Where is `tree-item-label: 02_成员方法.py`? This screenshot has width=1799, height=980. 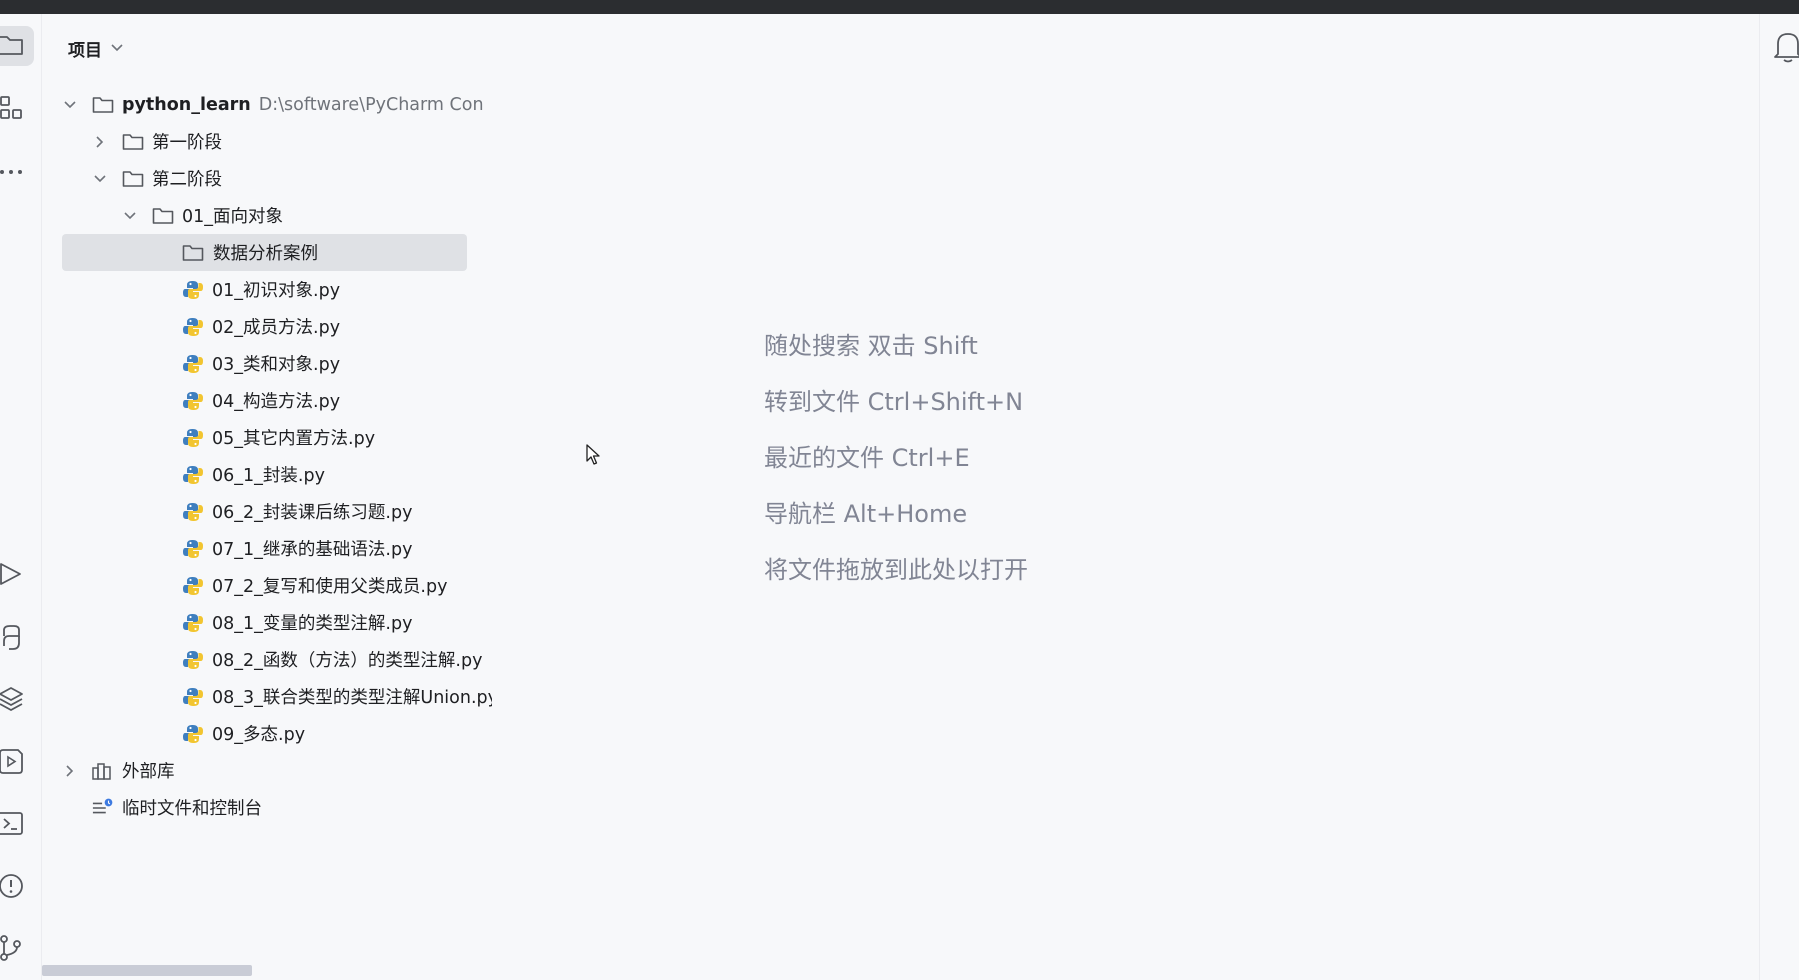
tree-item-label: 02_成员方法.py is located at coordinates (276, 328).